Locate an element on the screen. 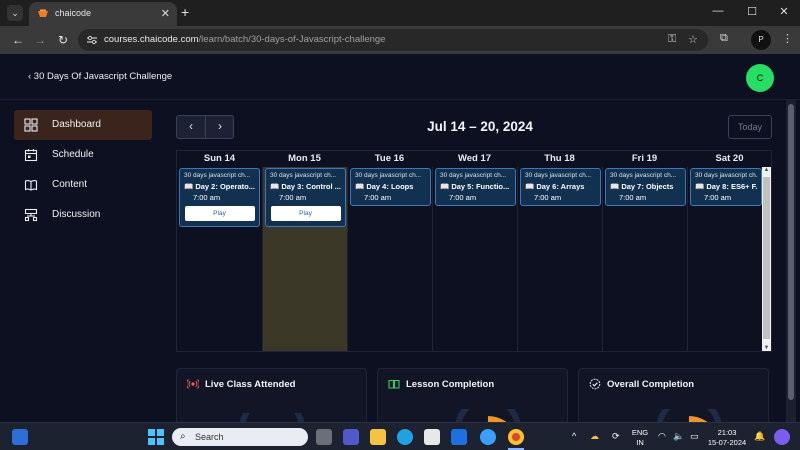 The width and height of the screenshot is (800, 450). sidebar-item-label: Content is located at coordinates (70, 184).